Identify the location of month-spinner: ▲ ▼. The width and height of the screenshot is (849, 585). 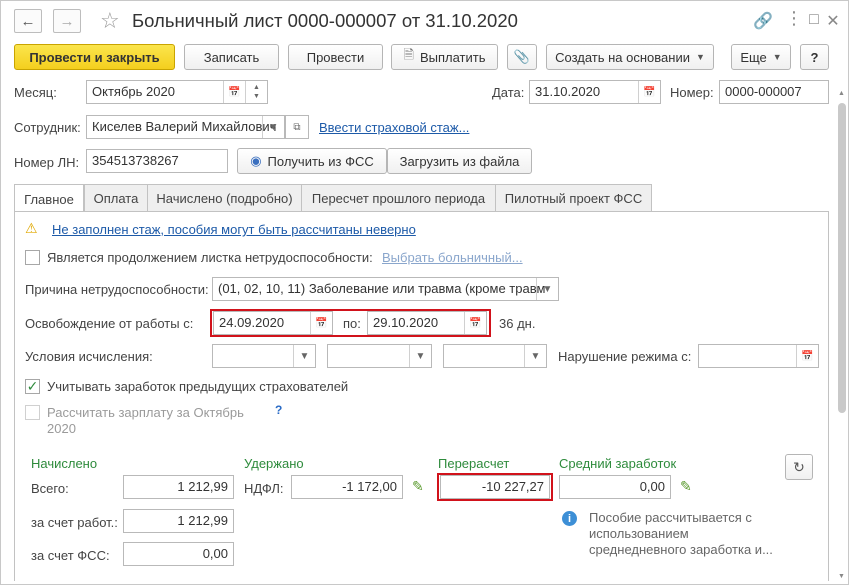
(256, 92).